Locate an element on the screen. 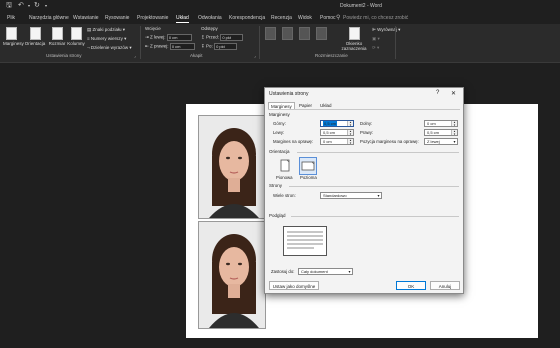 The height and width of the screenshot is (348, 560). ok-button: OK is located at coordinates (411, 285).